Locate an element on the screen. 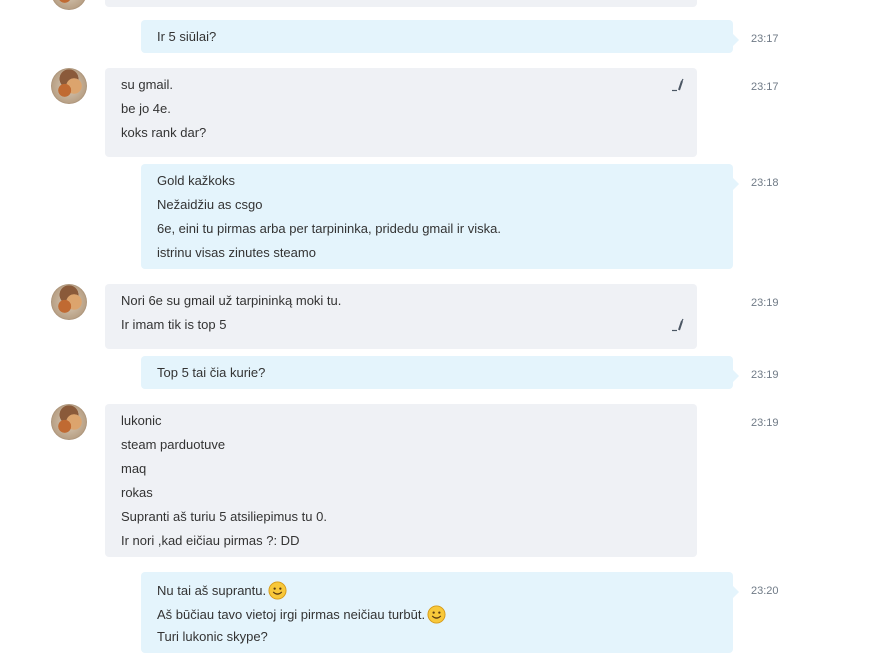 Image resolution: width=884 pixels, height=662 pixels. outgoing-message: Ir 5 siūlai? is located at coordinates (440, 36).